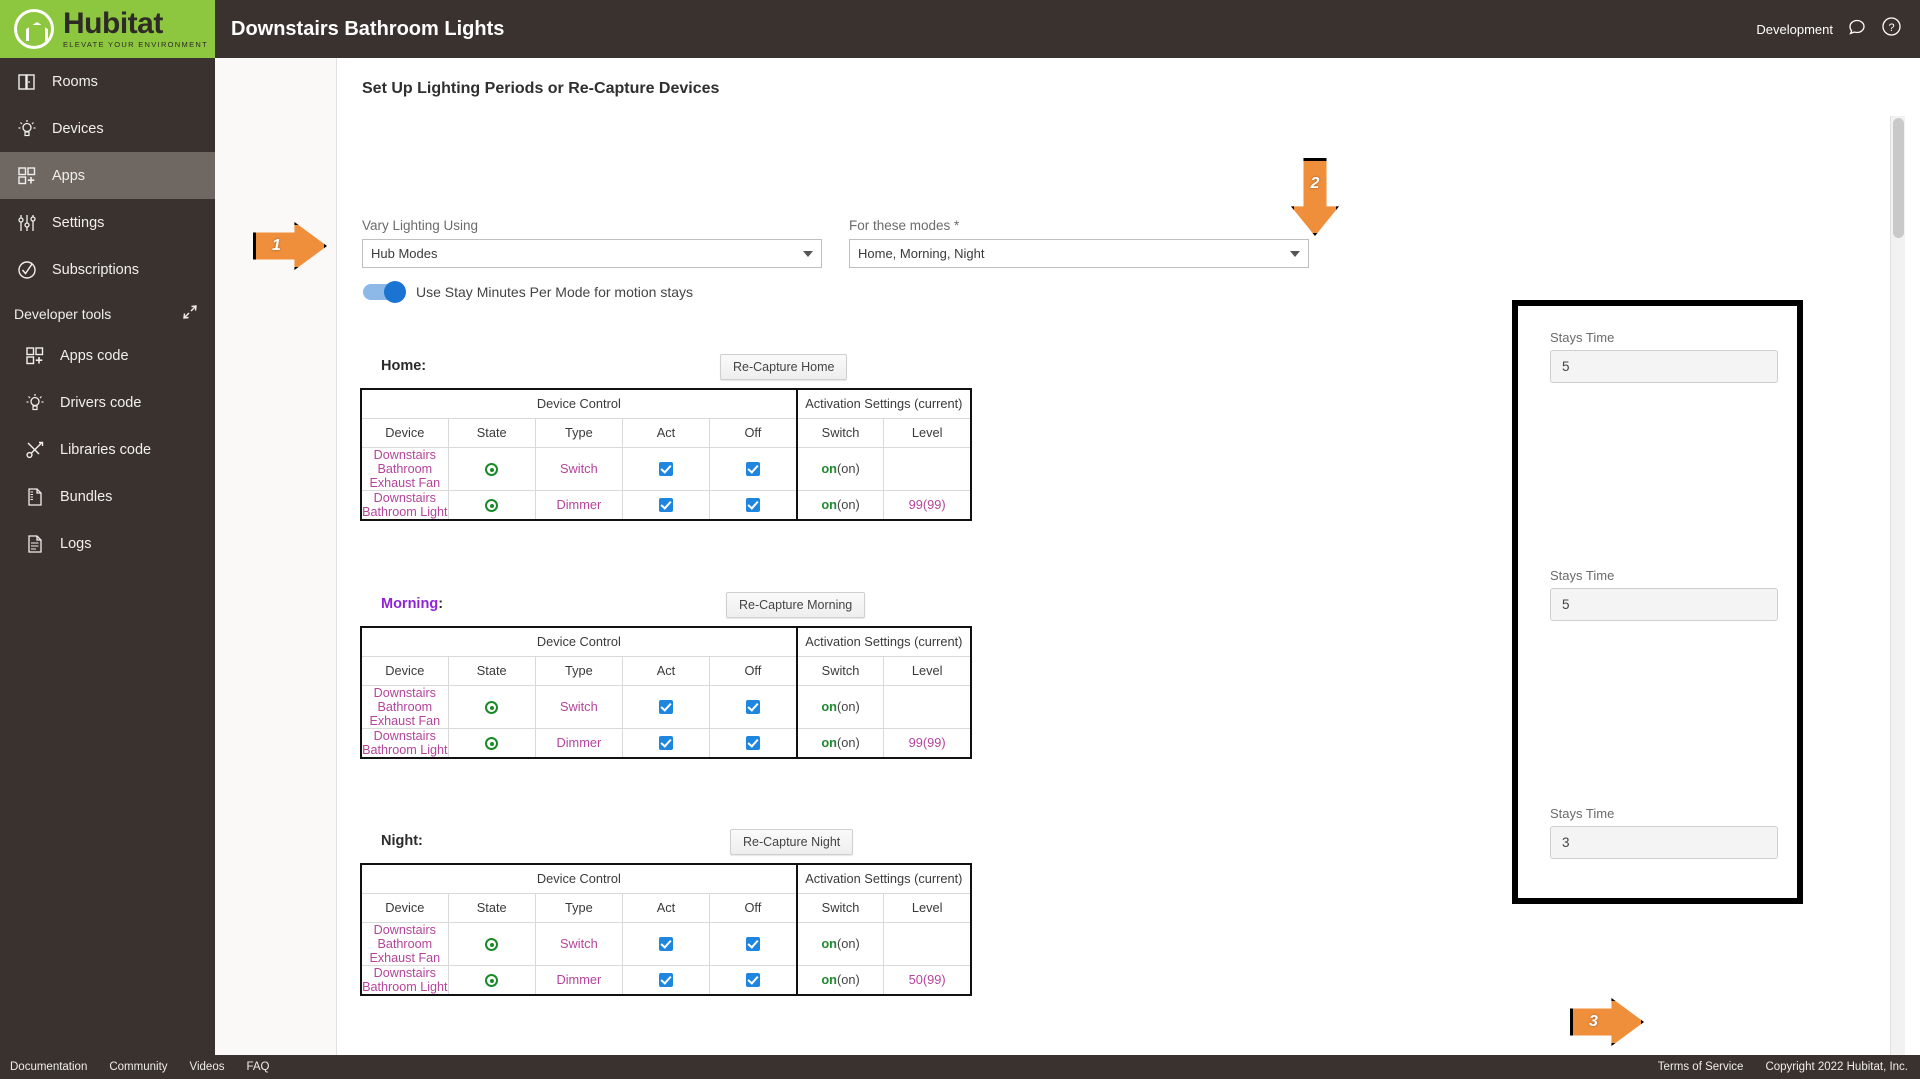  I want to click on vertical-scrollbar, so click(1897, 597).